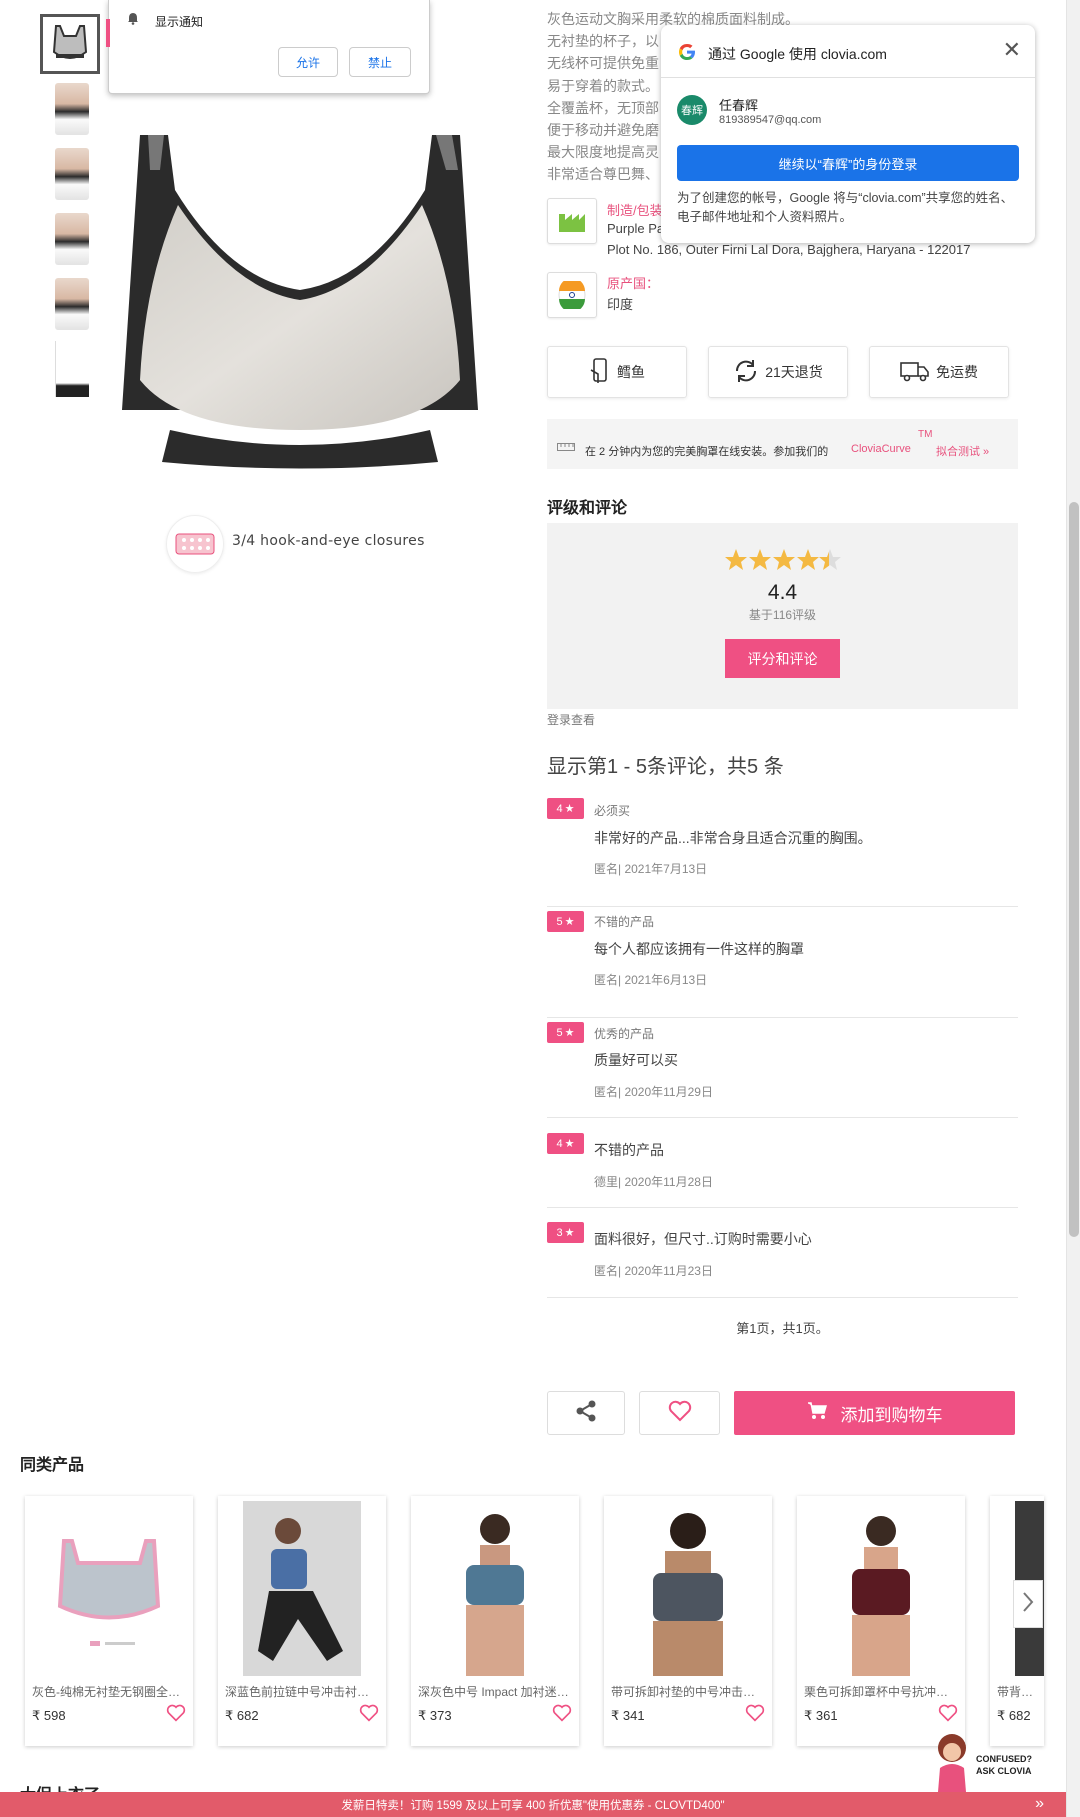 The height and width of the screenshot is (1817, 1080). I want to click on return-cycle-icon, so click(746, 372).